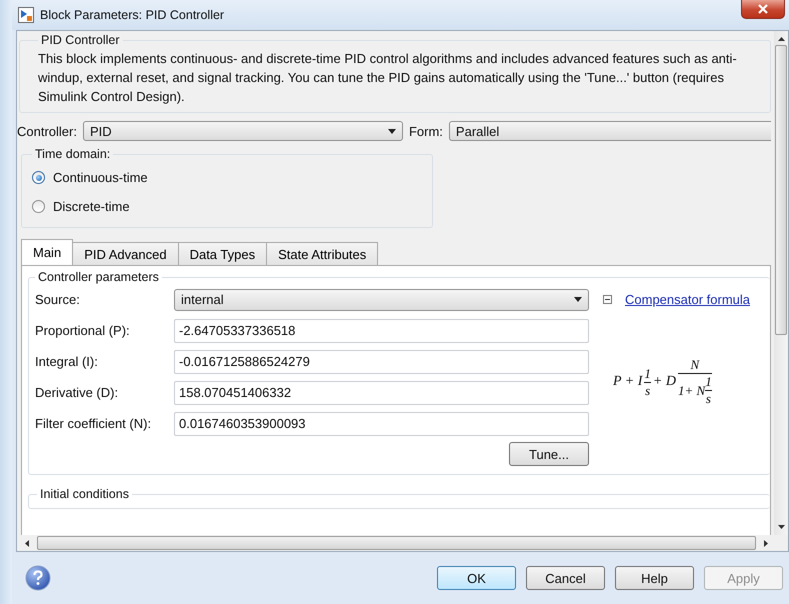 The width and height of the screenshot is (789, 604). Describe the element at coordinates (766, 543) in the screenshot. I see `scroll-right-icon` at that location.